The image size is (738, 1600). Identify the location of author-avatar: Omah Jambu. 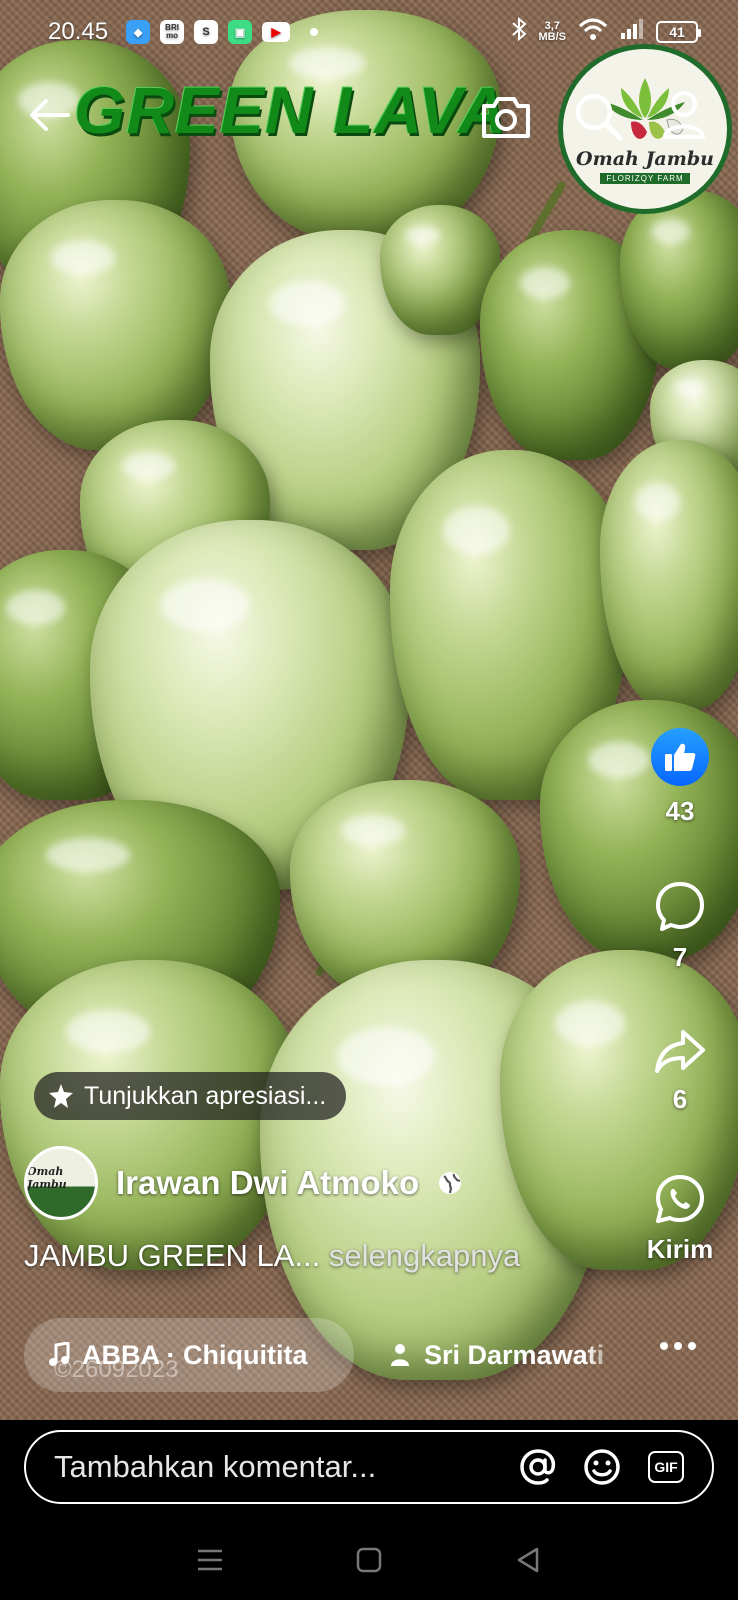
(61, 1183).